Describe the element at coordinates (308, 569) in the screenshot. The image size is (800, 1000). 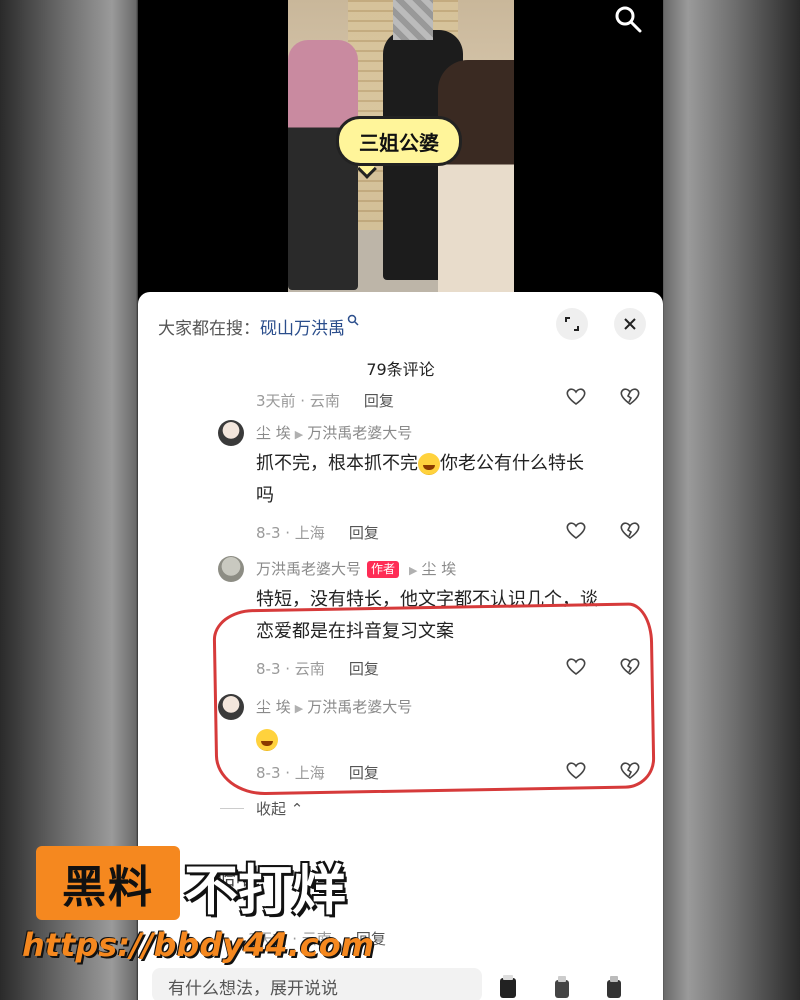
I see `comment-username: 万洪禹老婆大号` at that location.